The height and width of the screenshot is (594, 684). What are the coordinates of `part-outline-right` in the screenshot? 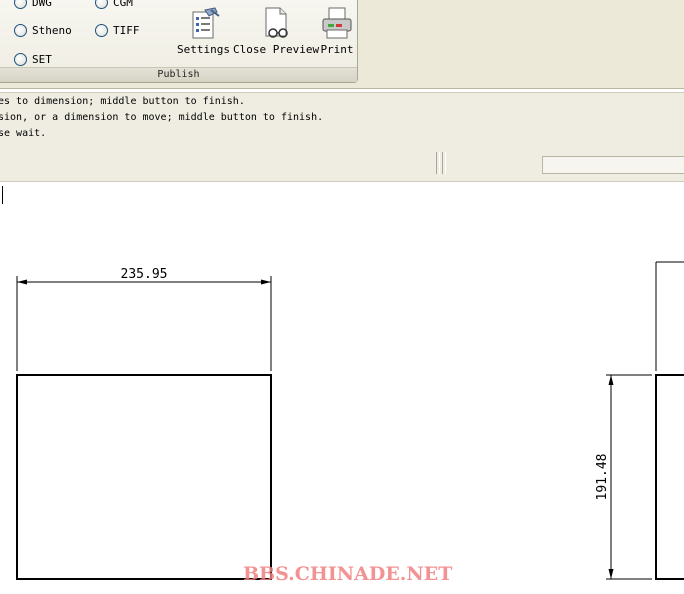 It's located at (669, 477).